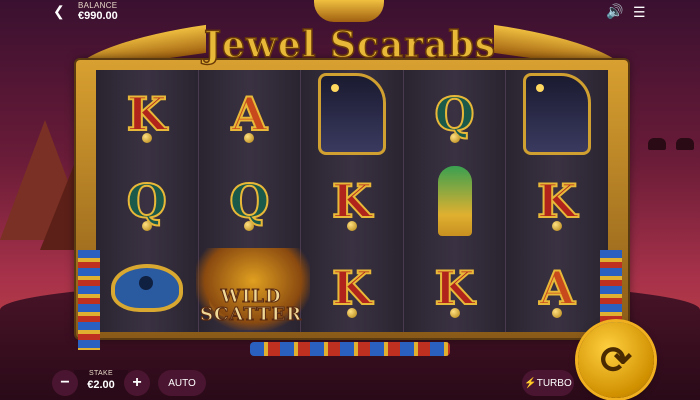 This screenshot has height=400, width=700. I want to click on turbo-label: TURBO, so click(554, 383).